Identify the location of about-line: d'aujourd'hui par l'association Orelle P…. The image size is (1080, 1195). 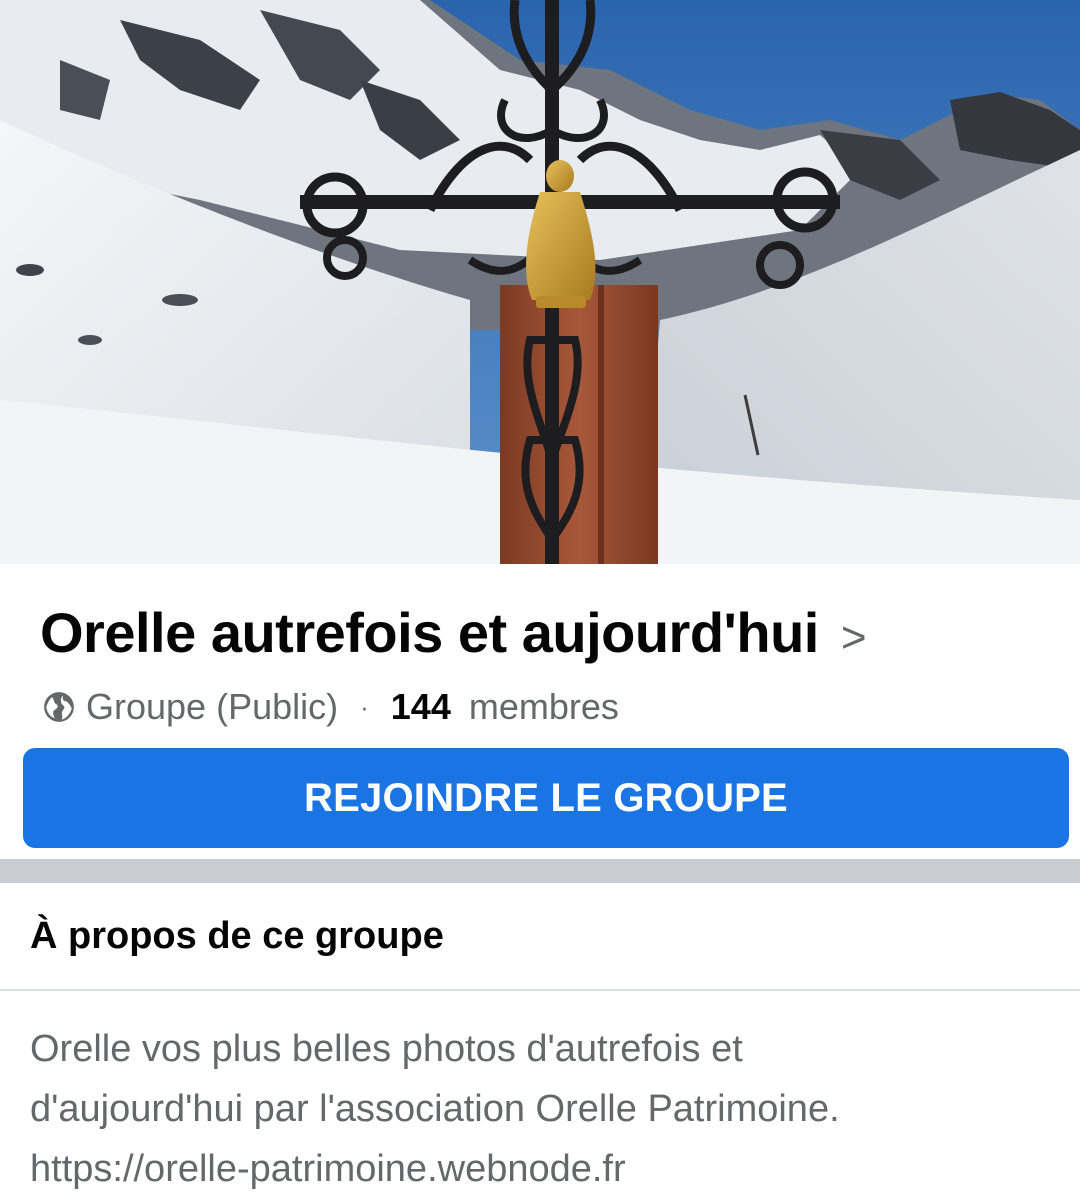
(435, 1109).